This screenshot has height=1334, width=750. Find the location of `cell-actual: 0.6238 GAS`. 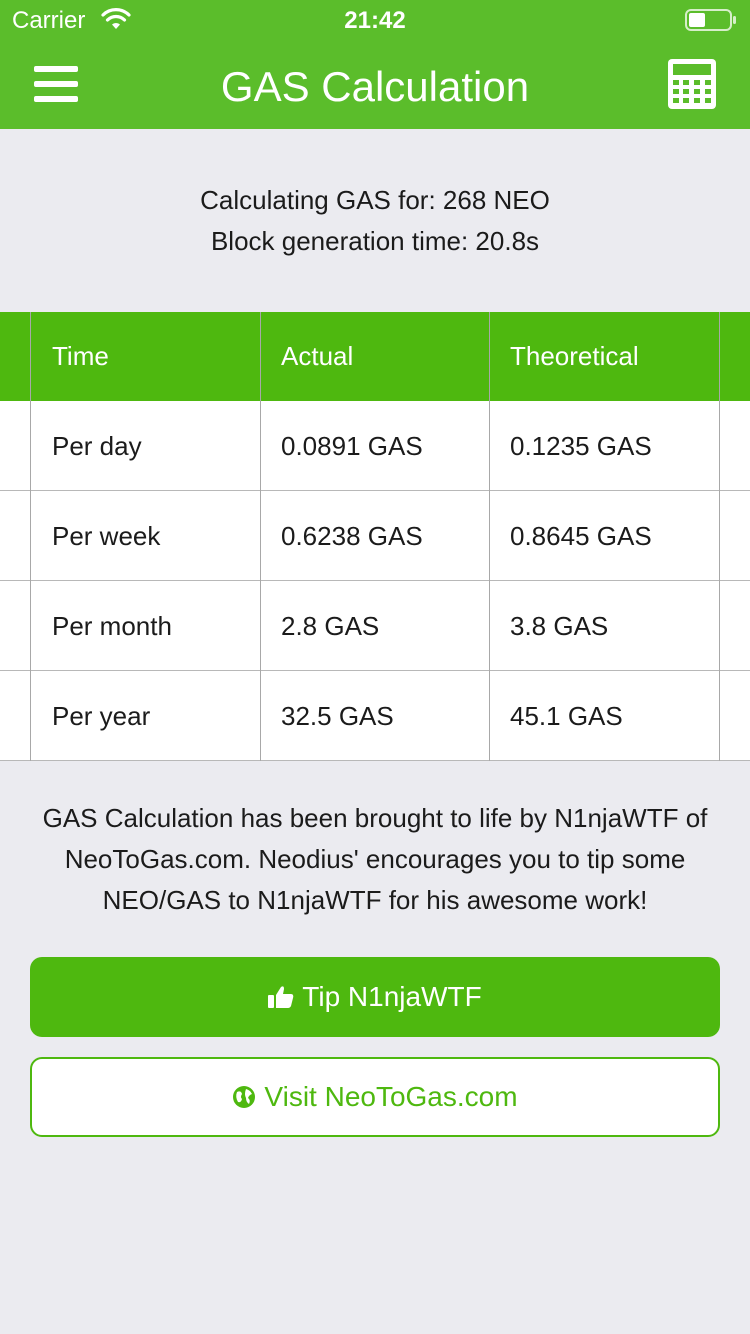

cell-actual: 0.6238 GAS is located at coordinates (352, 536).